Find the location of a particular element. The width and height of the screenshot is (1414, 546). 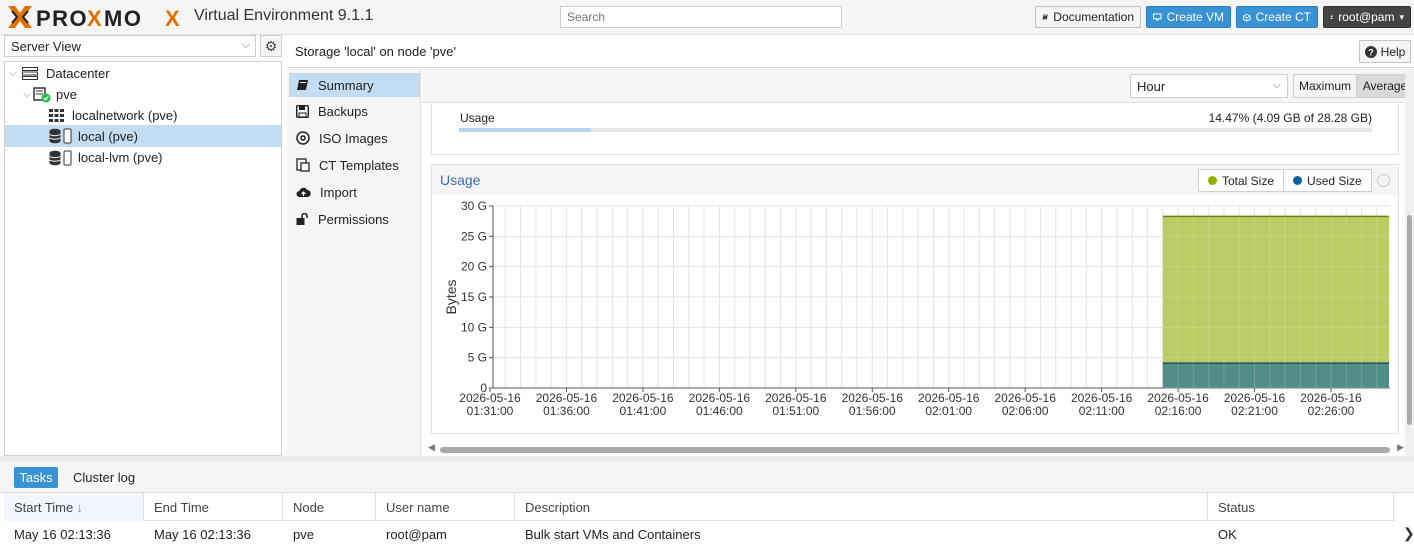

column-label: Description is located at coordinates (558, 507).